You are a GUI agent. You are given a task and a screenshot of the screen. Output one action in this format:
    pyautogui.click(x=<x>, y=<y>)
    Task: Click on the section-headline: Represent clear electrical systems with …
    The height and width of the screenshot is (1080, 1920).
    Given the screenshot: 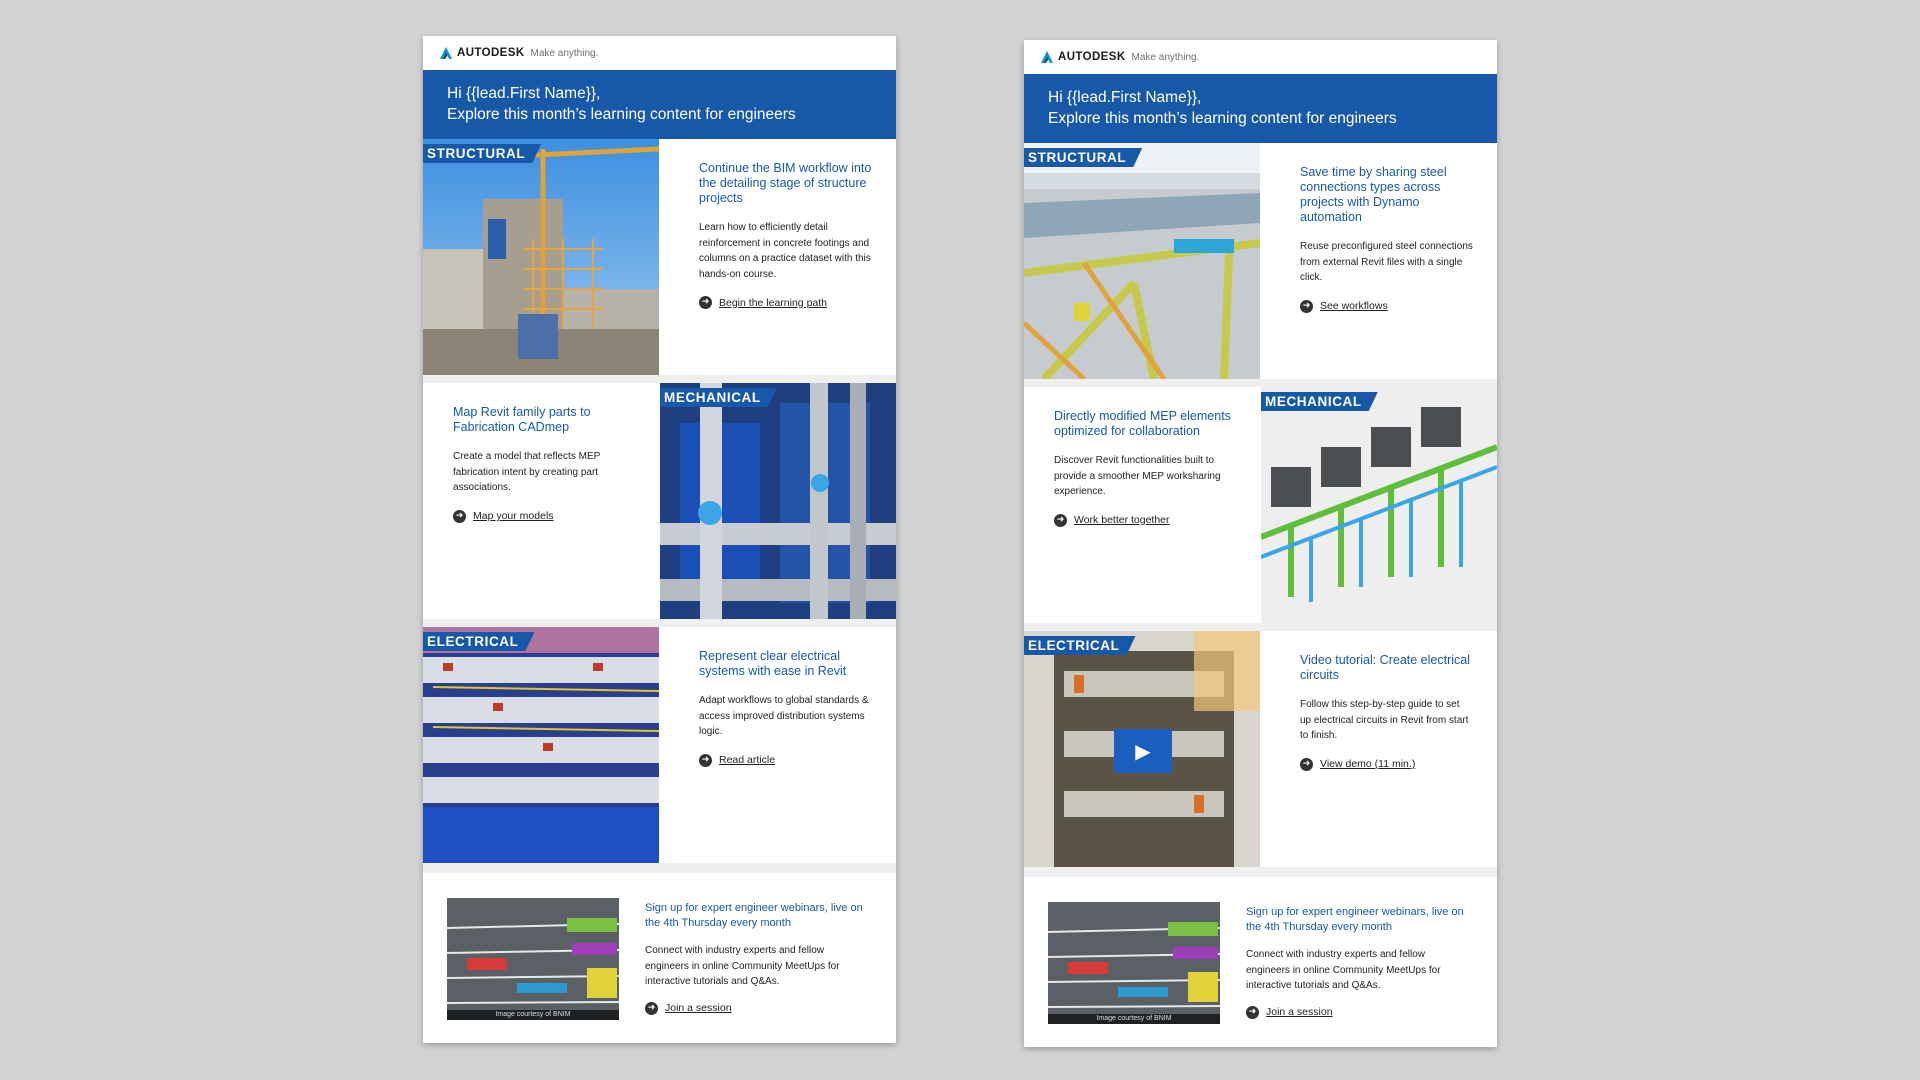 What is the action you would take?
    pyautogui.click(x=773, y=663)
    